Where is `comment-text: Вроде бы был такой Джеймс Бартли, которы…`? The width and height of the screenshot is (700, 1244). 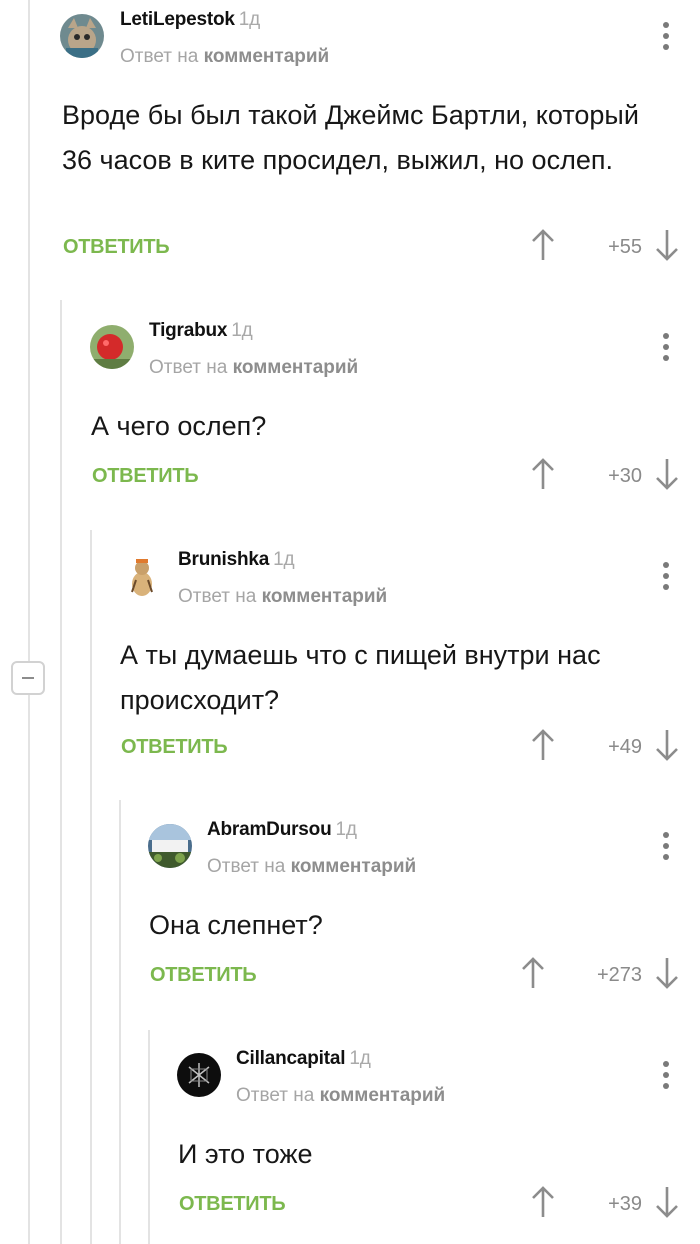
comment-text: Вроде бы был такой Джеймс Бартли, которы… is located at coordinates (350, 137).